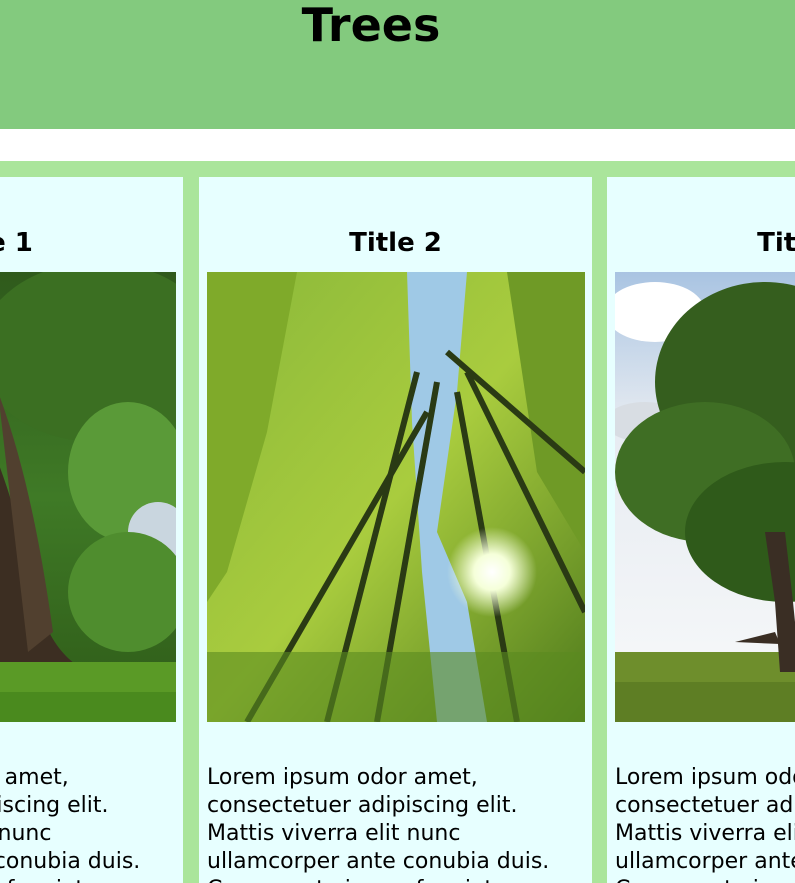 The image size is (795, 883). What do you see at coordinates (776, 243) in the screenshot?
I see `card-title: Title 3` at bounding box center [776, 243].